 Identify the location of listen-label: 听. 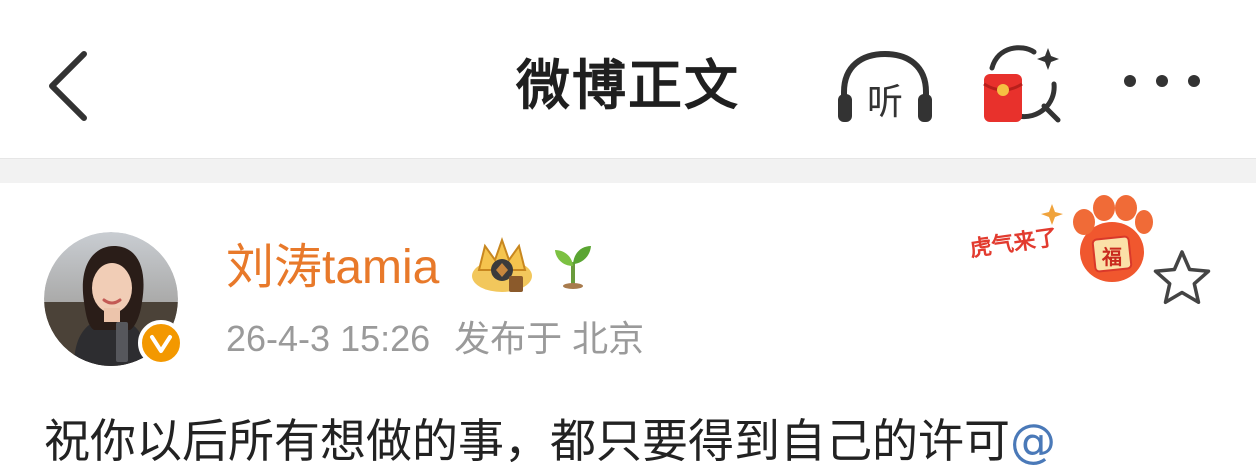
(885, 102).